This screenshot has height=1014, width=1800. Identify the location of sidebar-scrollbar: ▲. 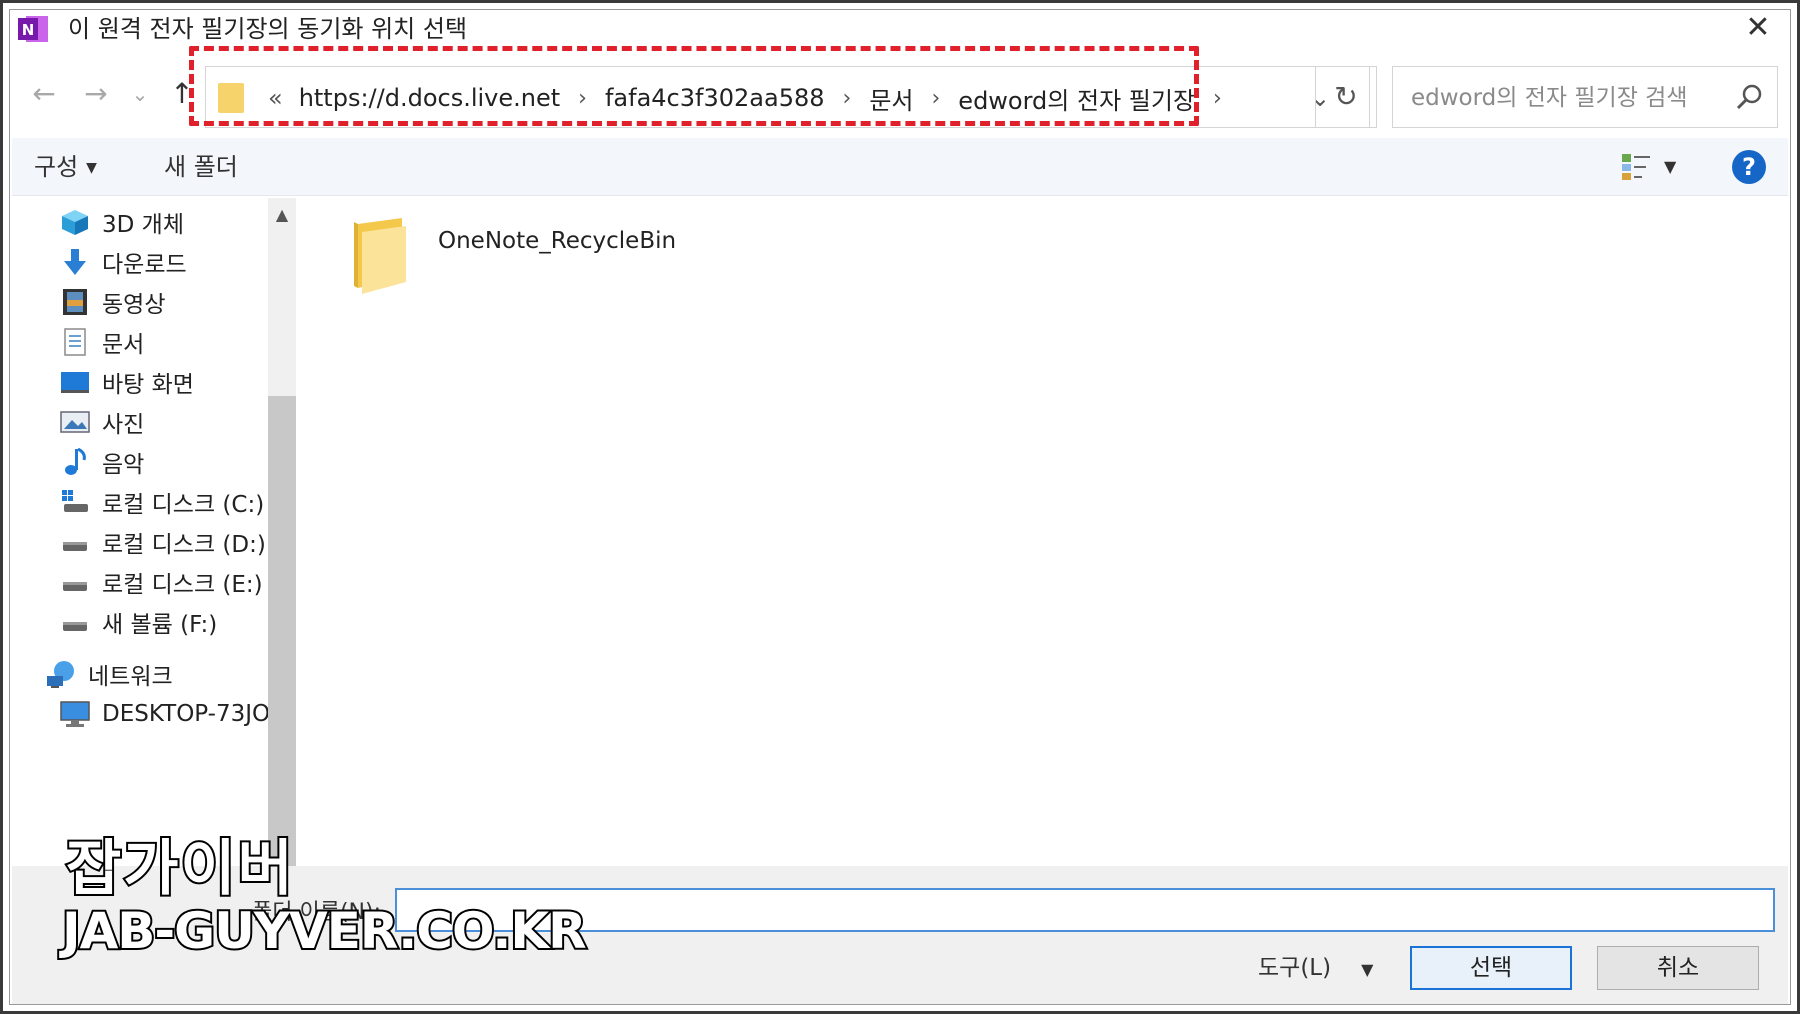
(282, 532).